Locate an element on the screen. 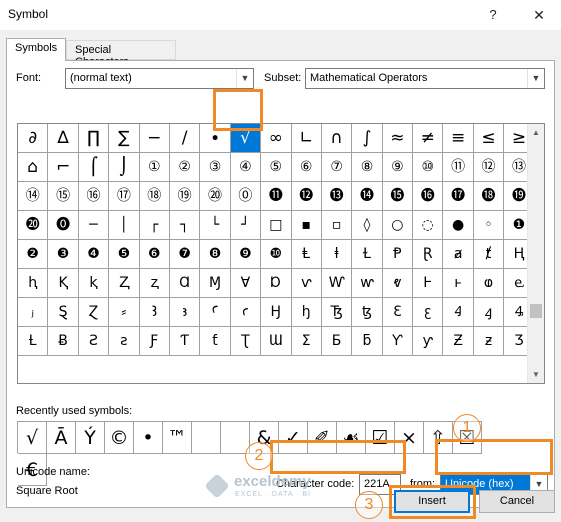 This screenshot has height=522, width=561. symbol-cell: ┘ is located at coordinates (246, 225).